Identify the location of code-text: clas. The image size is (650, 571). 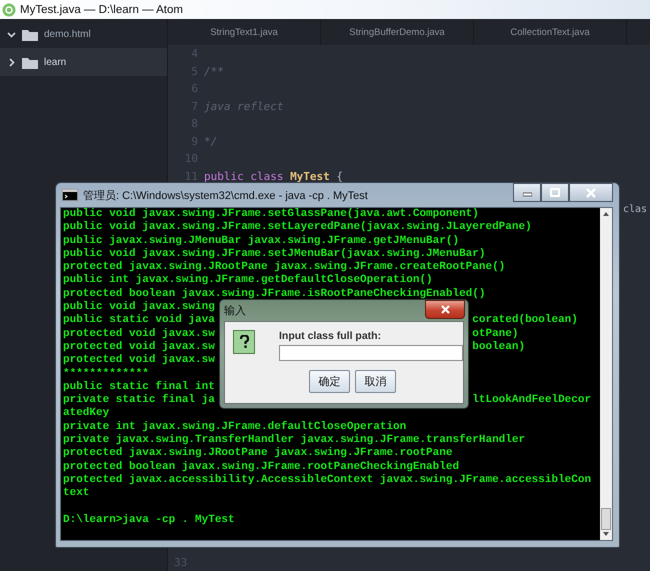
(635, 209).